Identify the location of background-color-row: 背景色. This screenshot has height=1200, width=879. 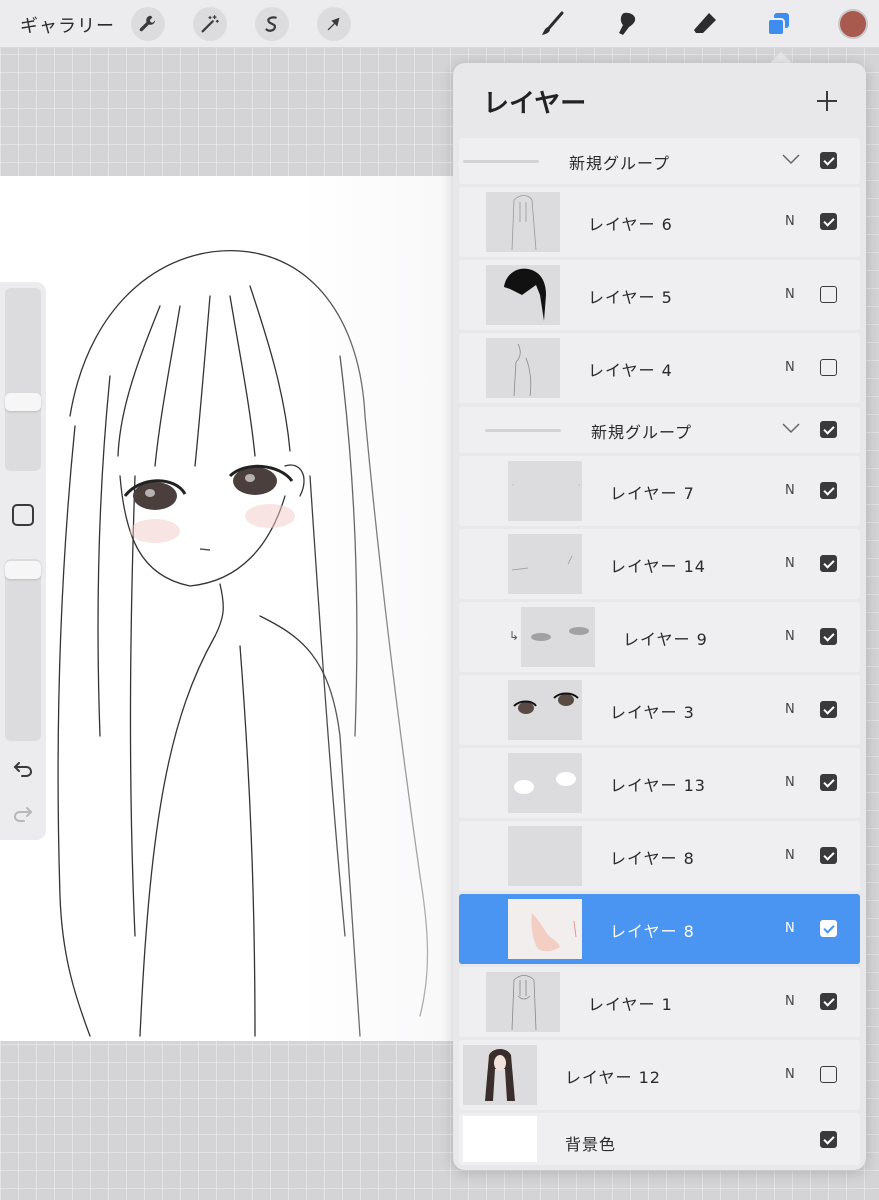
(659, 1139).